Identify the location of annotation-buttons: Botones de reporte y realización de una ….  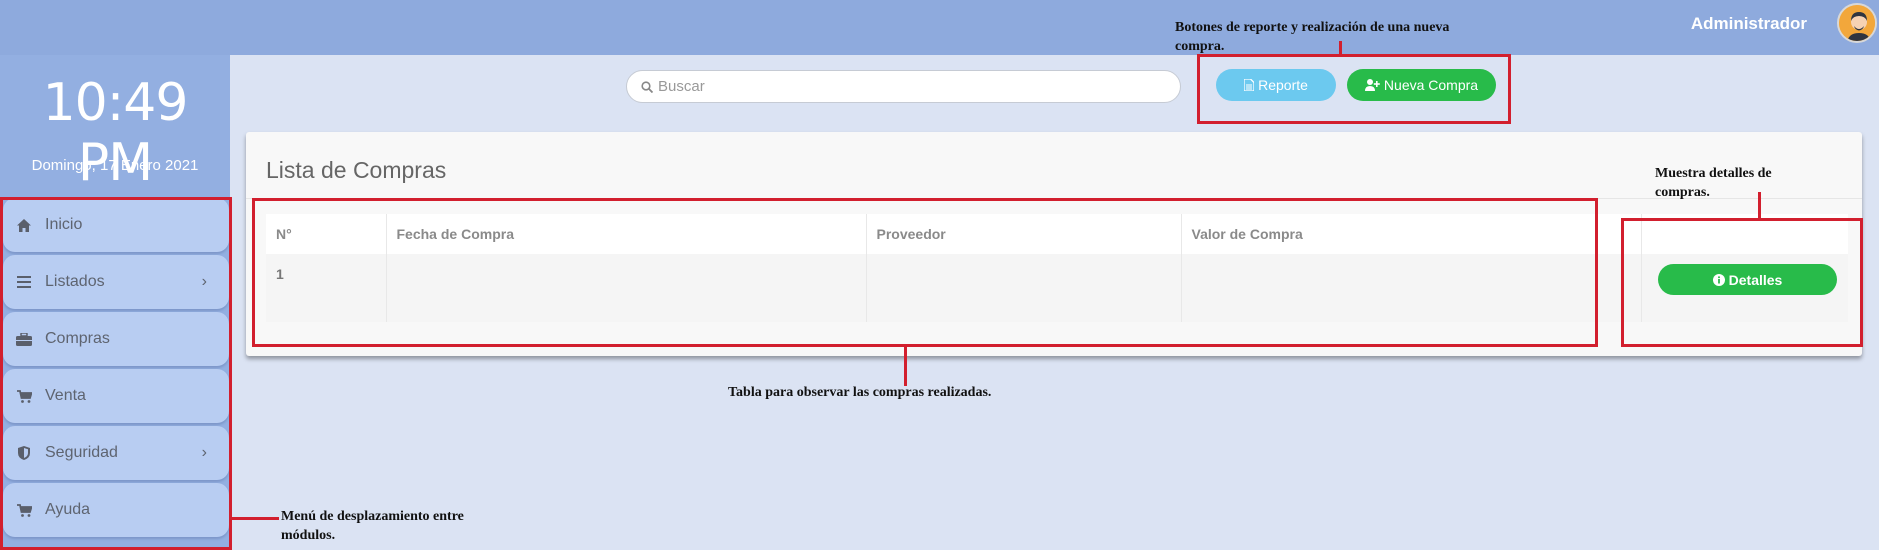
(1312, 37).